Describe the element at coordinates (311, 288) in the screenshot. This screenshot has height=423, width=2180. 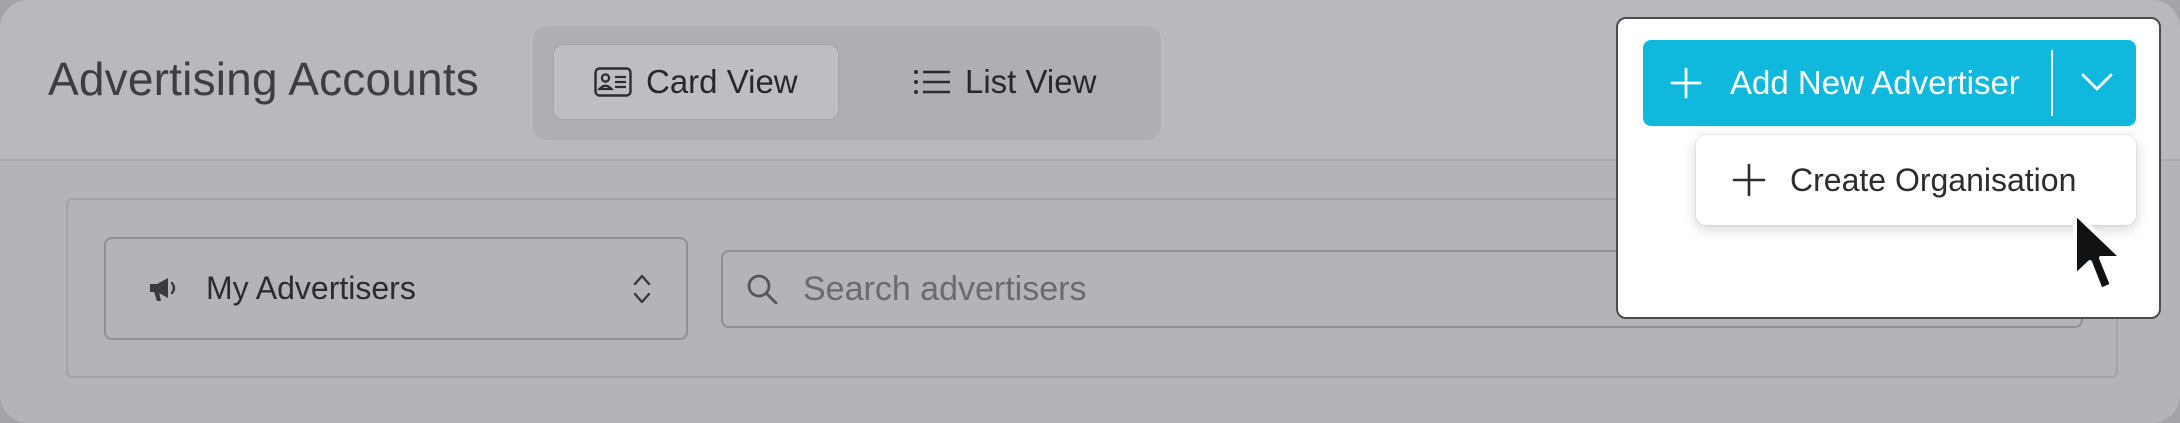
I see `advertiser-filter-value: My Advertisers` at that location.